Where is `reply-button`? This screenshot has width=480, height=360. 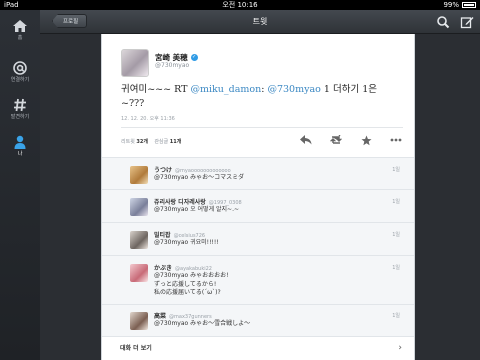
reply-button is located at coordinates (306, 140).